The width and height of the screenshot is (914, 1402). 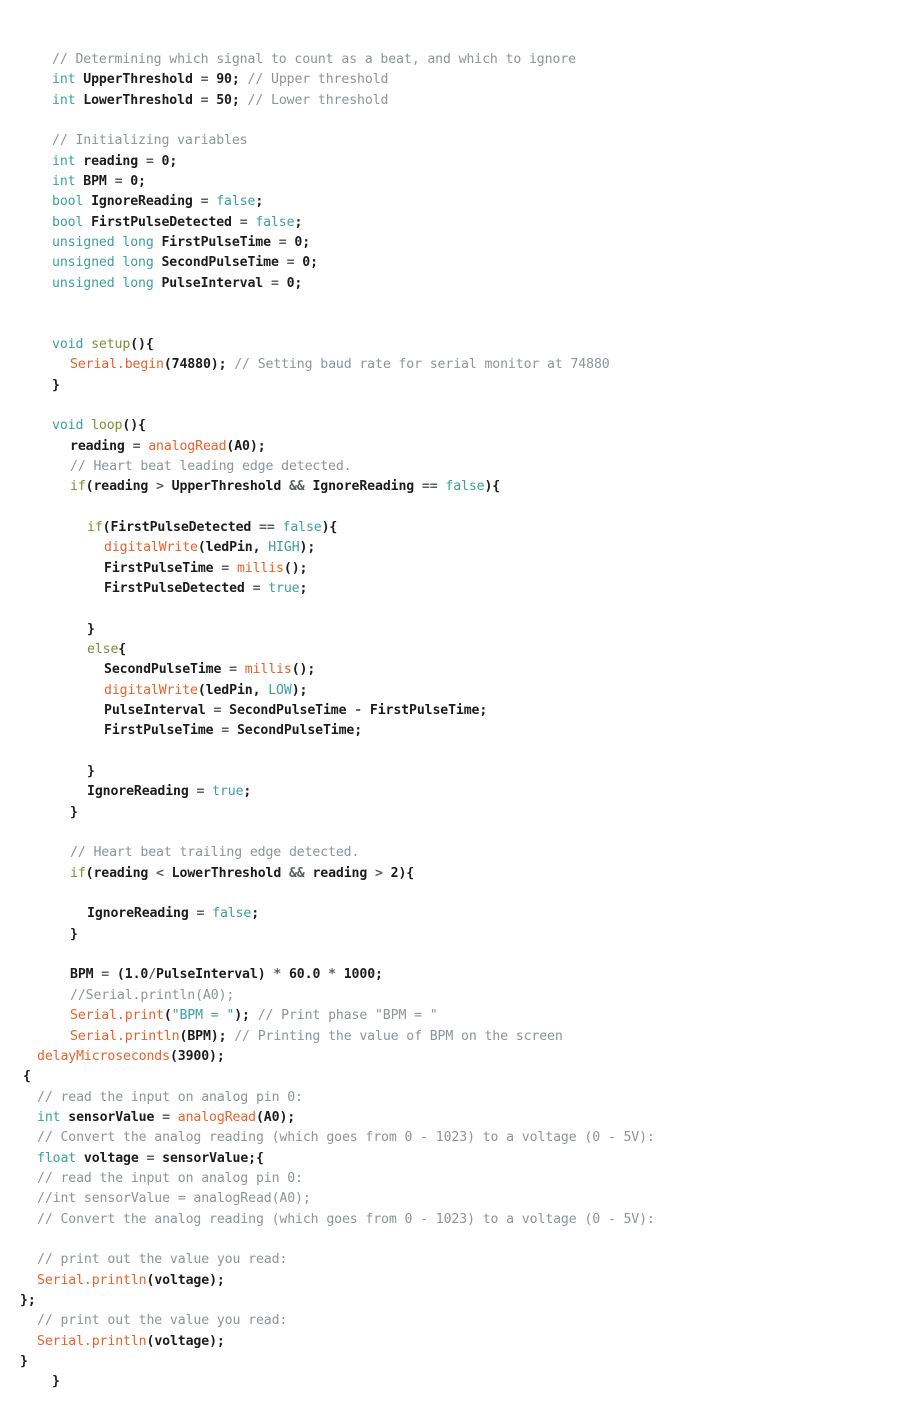 What do you see at coordinates (457, 447) in the screenshot?
I see `code-line: reading = analogRead(A0);` at bounding box center [457, 447].